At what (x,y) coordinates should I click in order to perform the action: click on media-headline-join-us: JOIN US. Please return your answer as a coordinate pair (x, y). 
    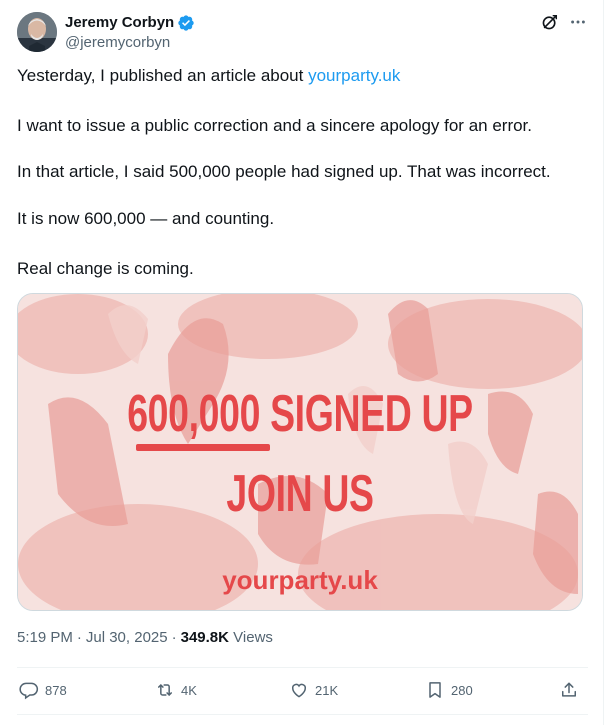
    Looking at the image, I should click on (300, 494).